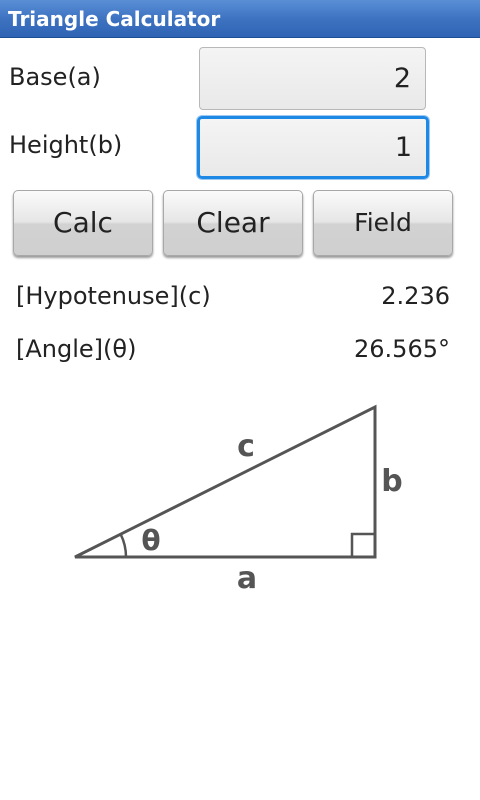 This screenshot has width=480, height=800. What do you see at coordinates (55, 77) in the screenshot?
I see `base-label: Base(a)` at bounding box center [55, 77].